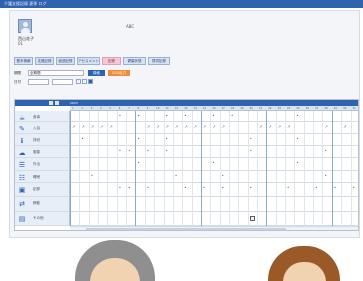  I want to click on prev-button: ‹, so click(78, 81).